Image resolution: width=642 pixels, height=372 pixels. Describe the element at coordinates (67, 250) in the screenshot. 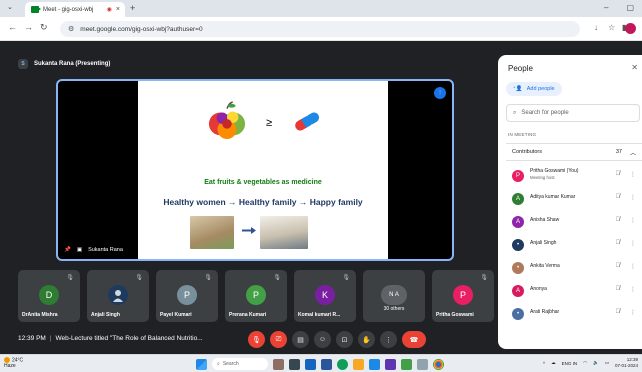

I see `pin-icon: 📌` at that location.